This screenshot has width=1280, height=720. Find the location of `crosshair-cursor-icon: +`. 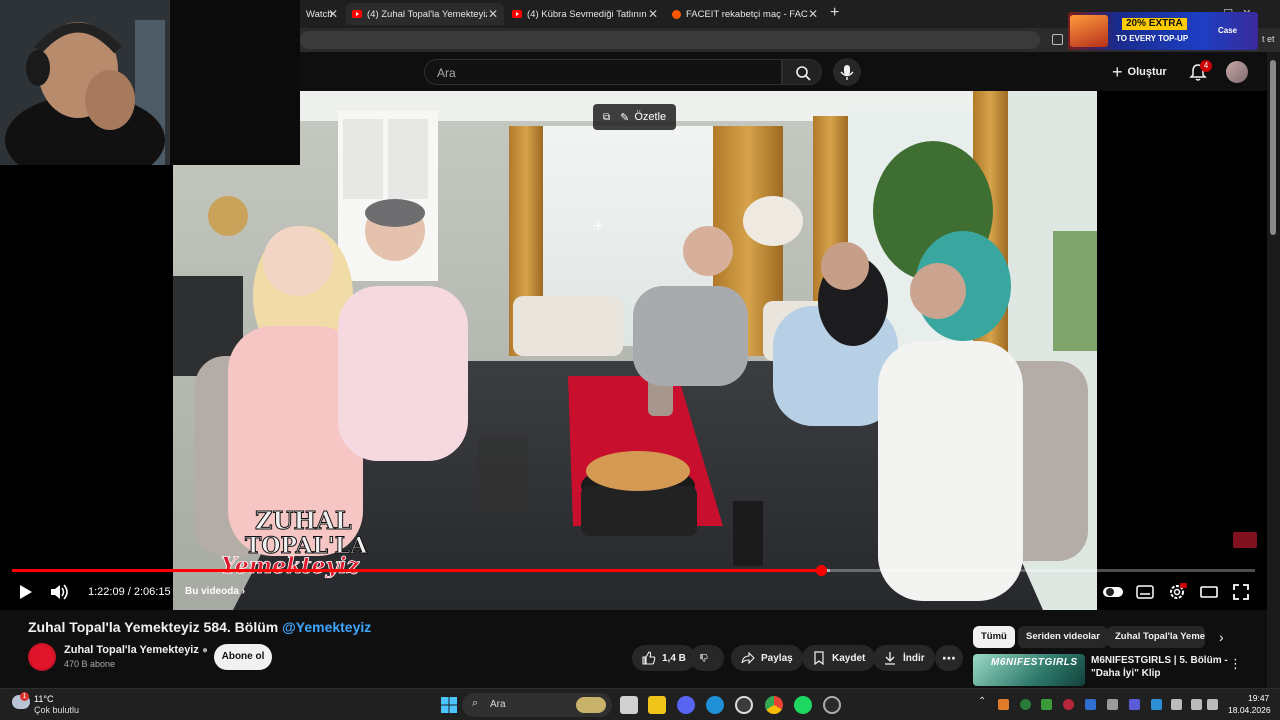

crosshair-cursor-icon: + is located at coordinates (598, 226).